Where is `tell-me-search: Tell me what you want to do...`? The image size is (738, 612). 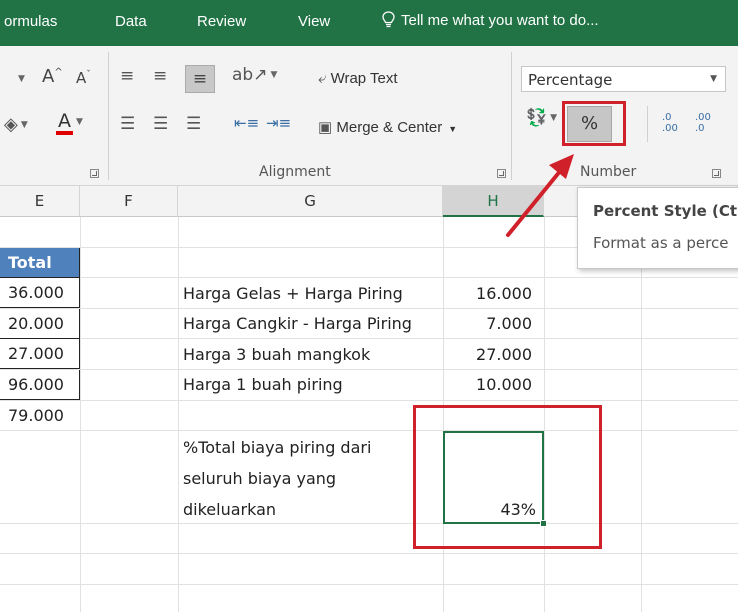
tell-me-search: Tell me what you want to do... is located at coordinates (490, 20).